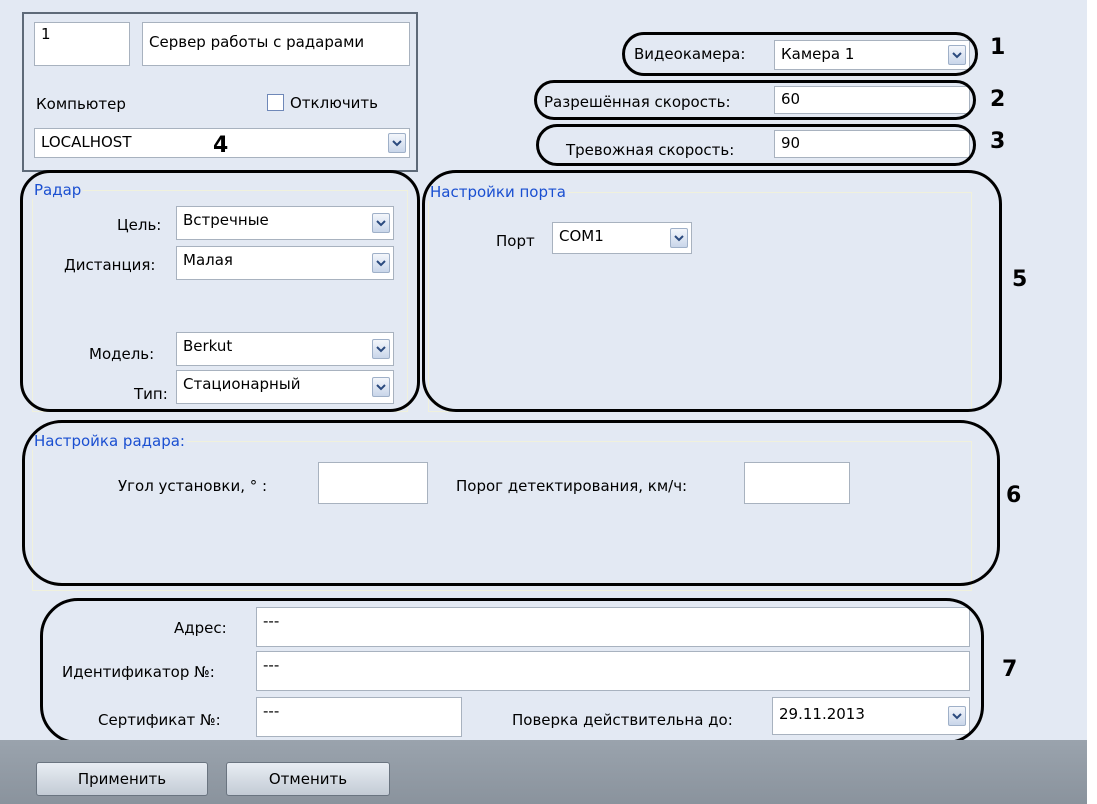 The height and width of the screenshot is (804, 1097). Describe the element at coordinates (81, 104) in the screenshot. I see `computer-label: Компьютер` at that location.